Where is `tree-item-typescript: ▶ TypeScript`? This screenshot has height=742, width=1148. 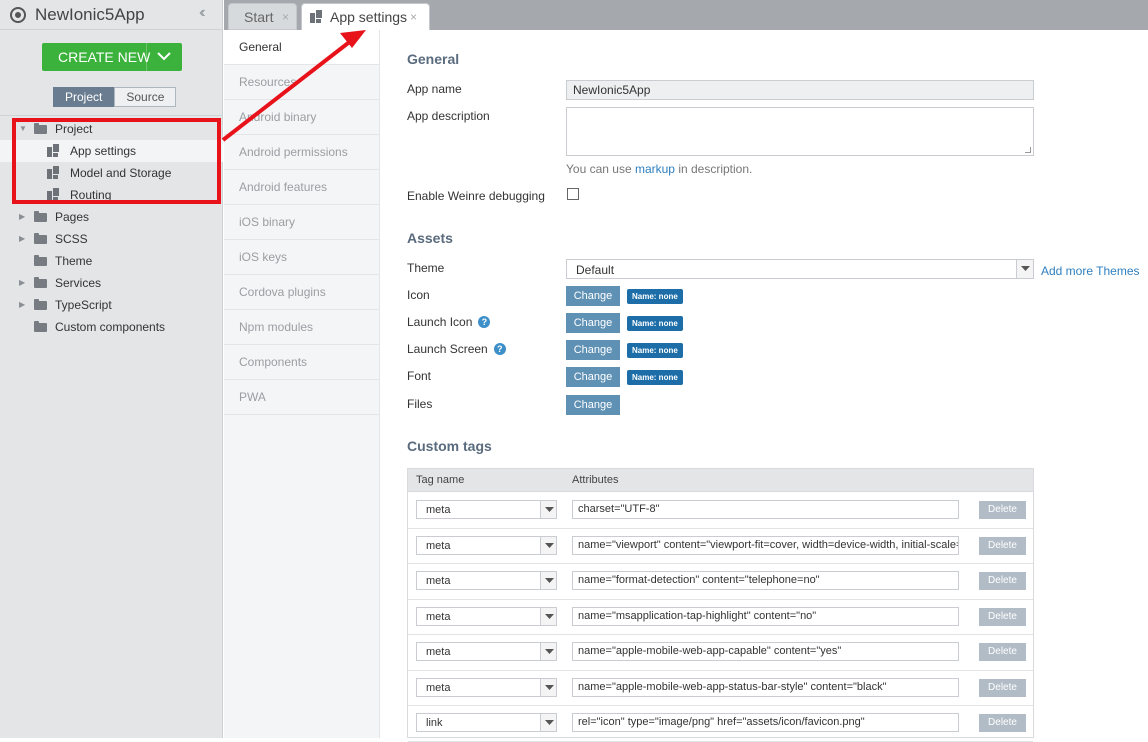
tree-item-typescript: ▶ TypeScript is located at coordinates (111, 305).